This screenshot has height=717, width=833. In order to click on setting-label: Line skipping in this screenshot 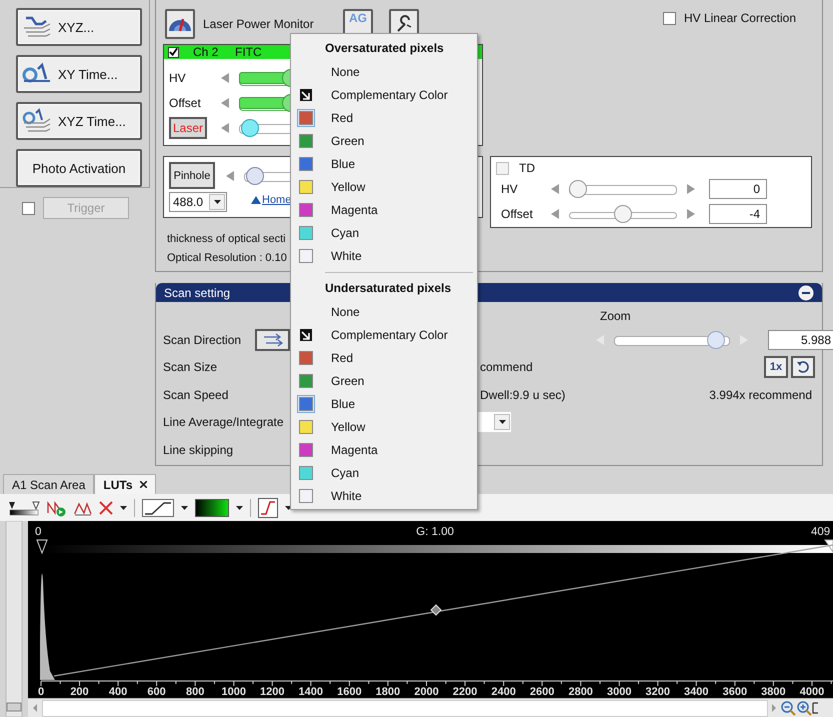, I will do `click(198, 449)`.